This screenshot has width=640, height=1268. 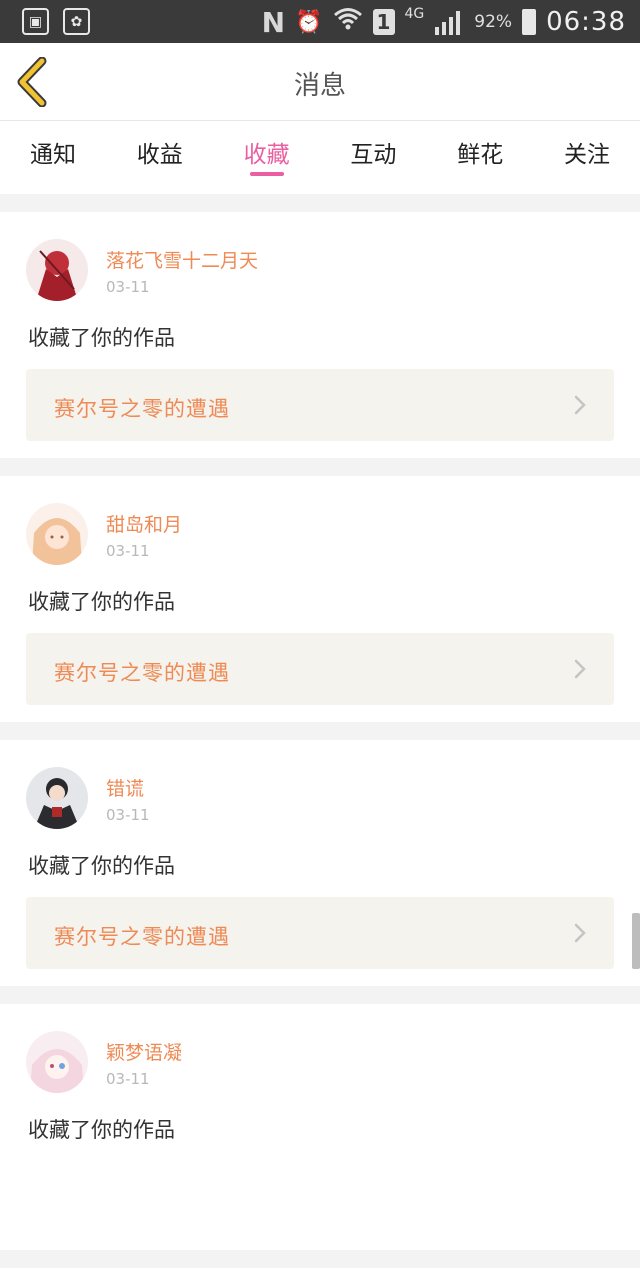 I want to click on wifi-icon, so click(x=348, y=22).